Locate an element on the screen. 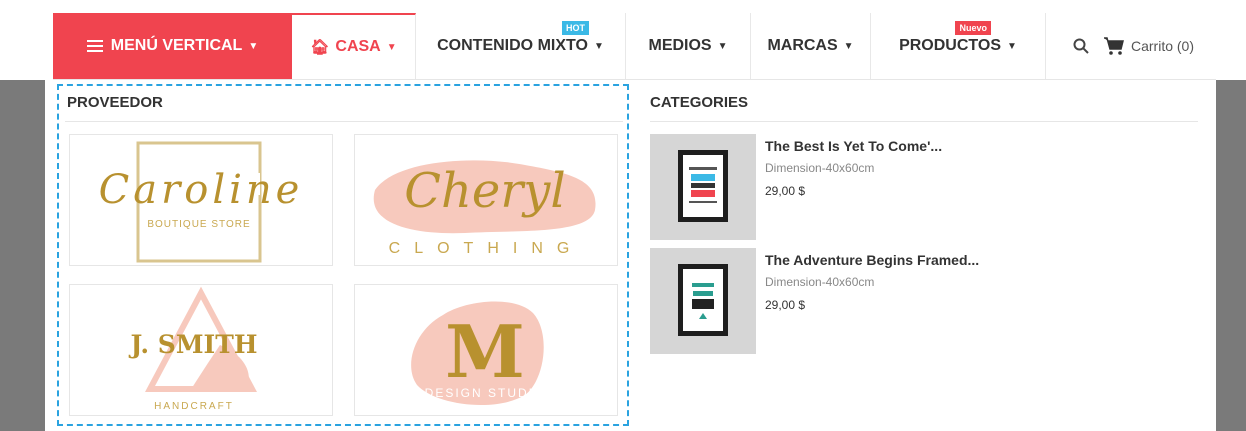 The width and height of the screenshot is (1246, 431). vertical-menu-label: MENÚ VERTICAL is located at coordinates (176, 45).